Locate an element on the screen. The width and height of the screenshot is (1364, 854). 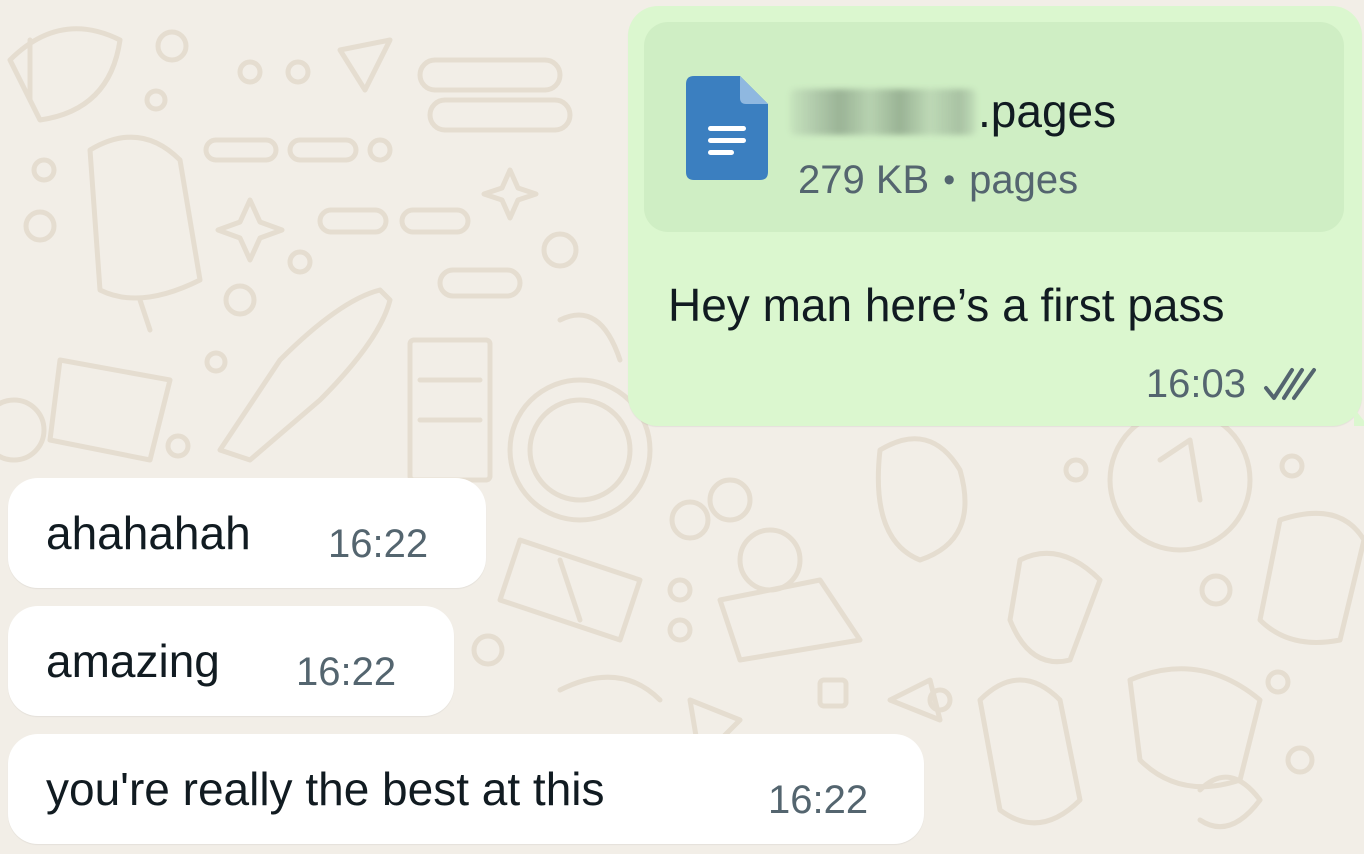
file-name: .pages is located at coordinates (953, 111).